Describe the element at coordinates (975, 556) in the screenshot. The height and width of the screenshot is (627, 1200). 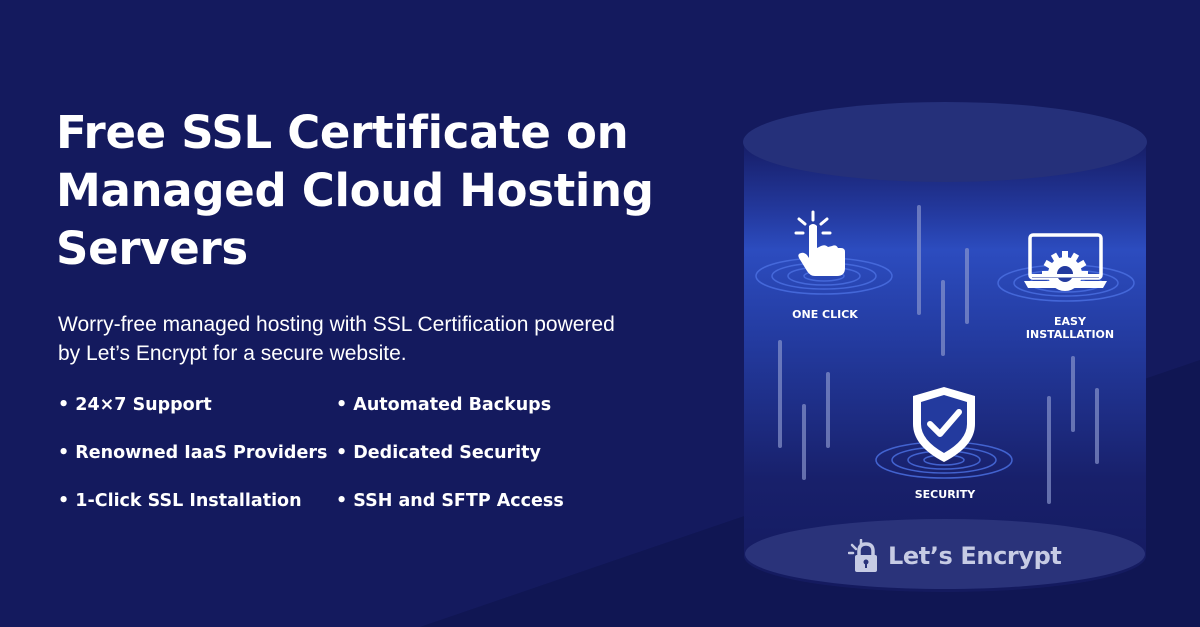
I see `brand-name: Let’s Encrypt` at that location.